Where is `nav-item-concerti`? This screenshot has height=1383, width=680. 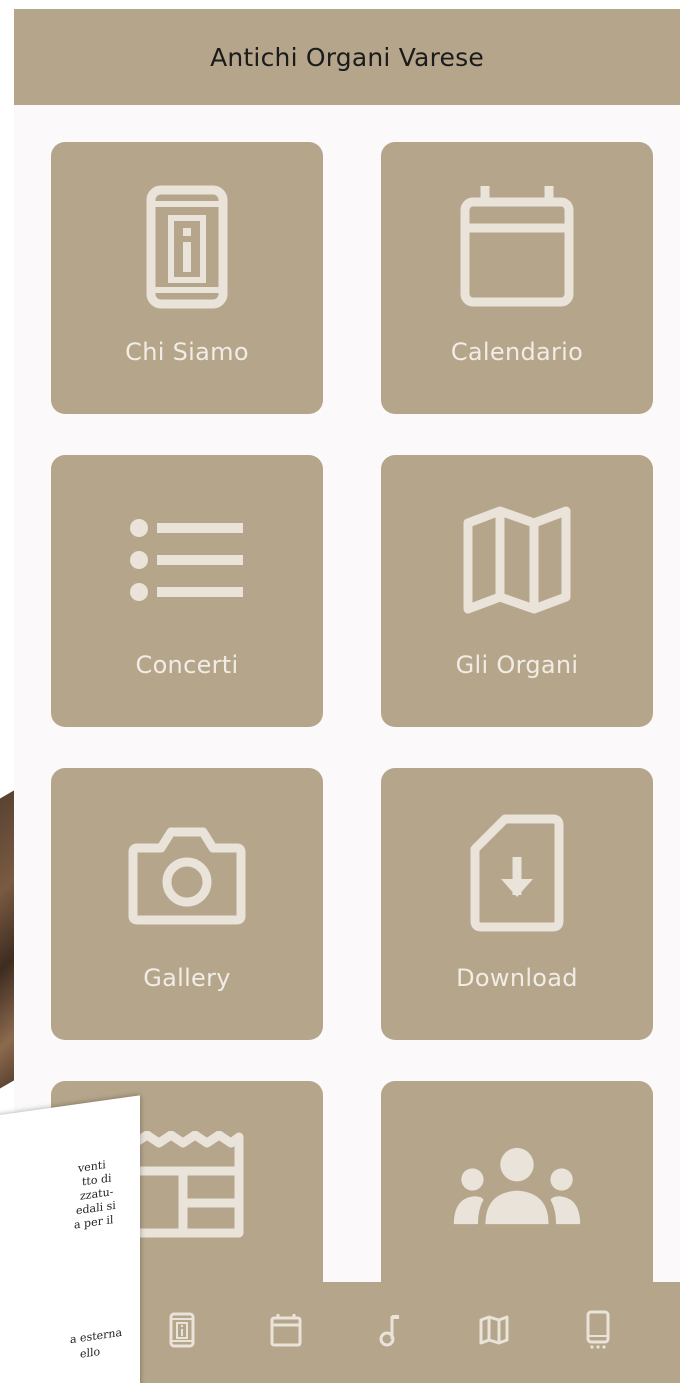
nav-item-concerti is located at coordinates (390, 1333).